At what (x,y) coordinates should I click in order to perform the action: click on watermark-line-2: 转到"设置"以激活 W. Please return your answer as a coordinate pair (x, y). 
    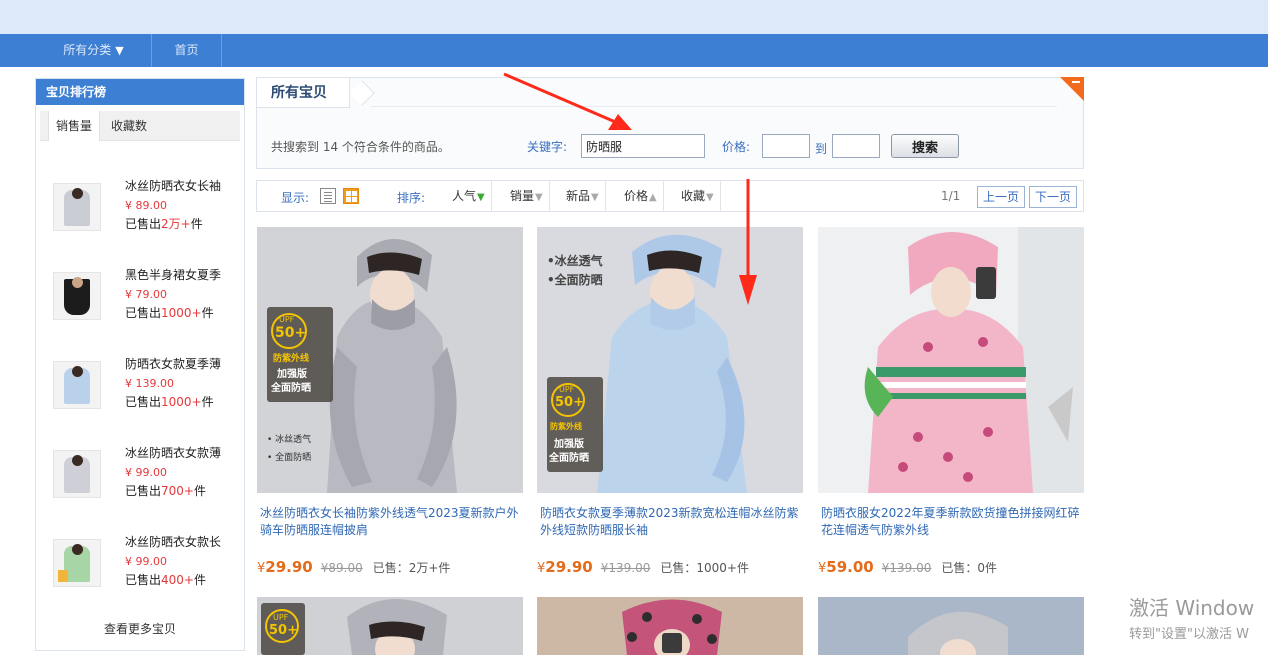
    Looking at the image, I should click on (1189, 634).